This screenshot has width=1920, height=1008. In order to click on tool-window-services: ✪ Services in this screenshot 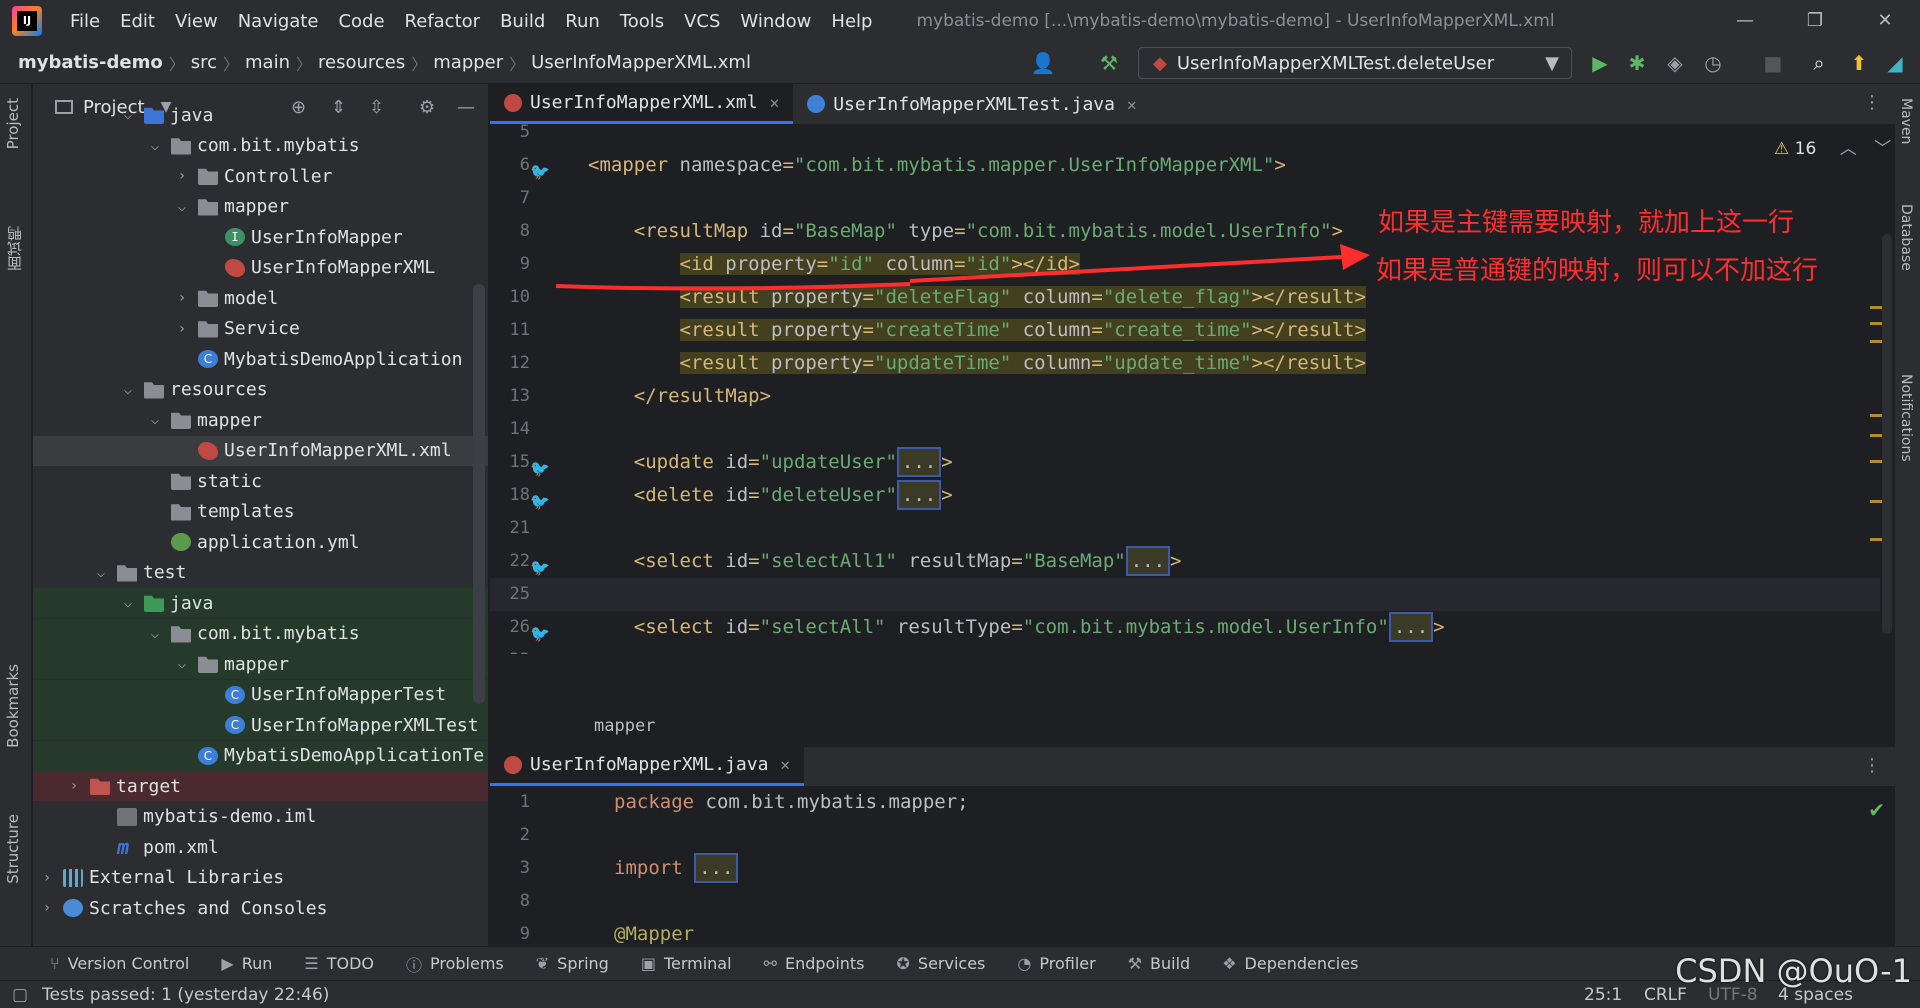, I will do `click(941, 963)`.